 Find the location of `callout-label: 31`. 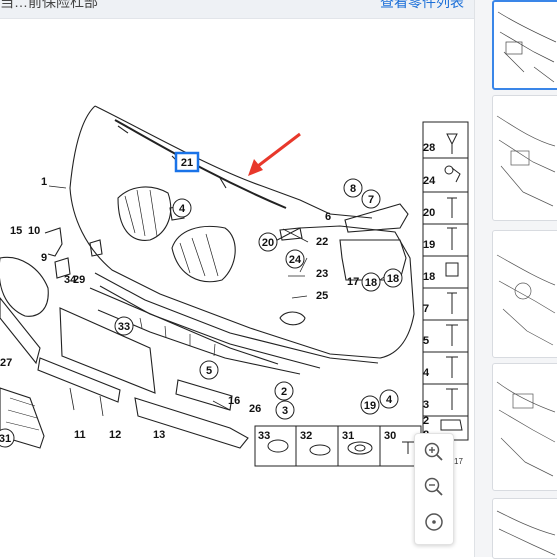

callout-label: 31 is located at coordinates (5, 439).